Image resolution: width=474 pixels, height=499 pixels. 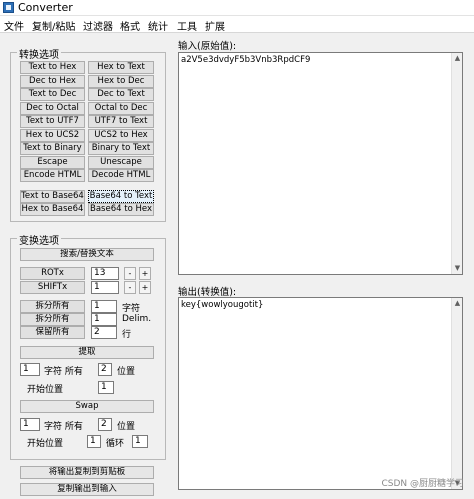 I want to click on search-replace-button: 搜索/替换文本, so click(x=87, y=254).